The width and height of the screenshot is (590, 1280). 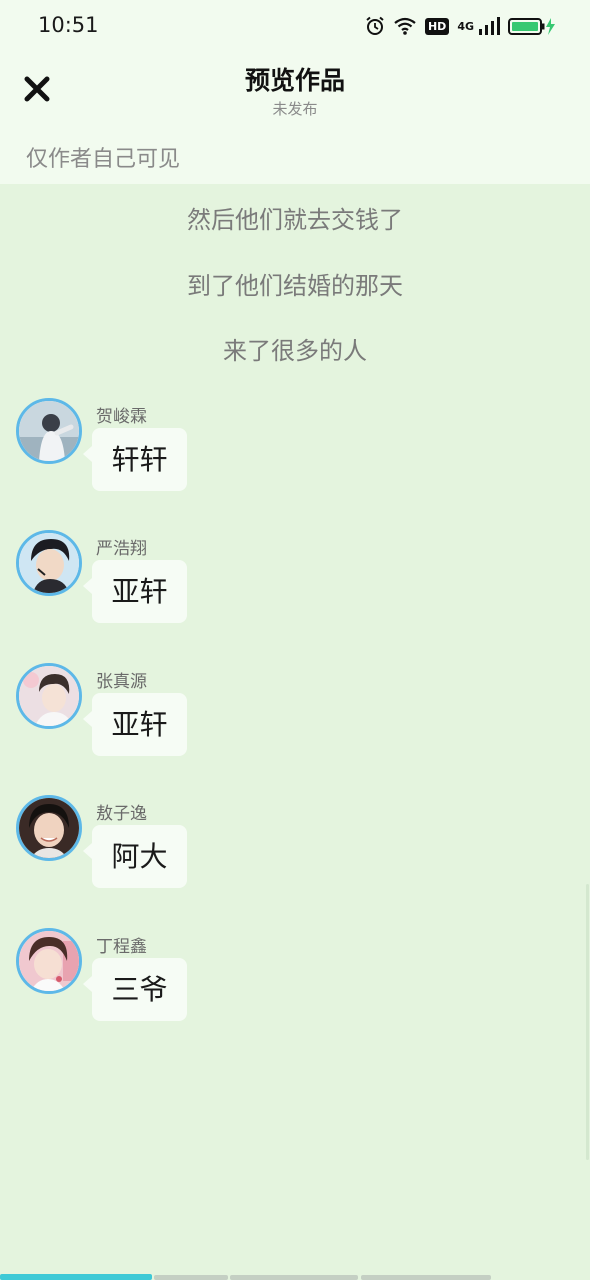 I want to click on battery-icon, so click(x=531, y=26).